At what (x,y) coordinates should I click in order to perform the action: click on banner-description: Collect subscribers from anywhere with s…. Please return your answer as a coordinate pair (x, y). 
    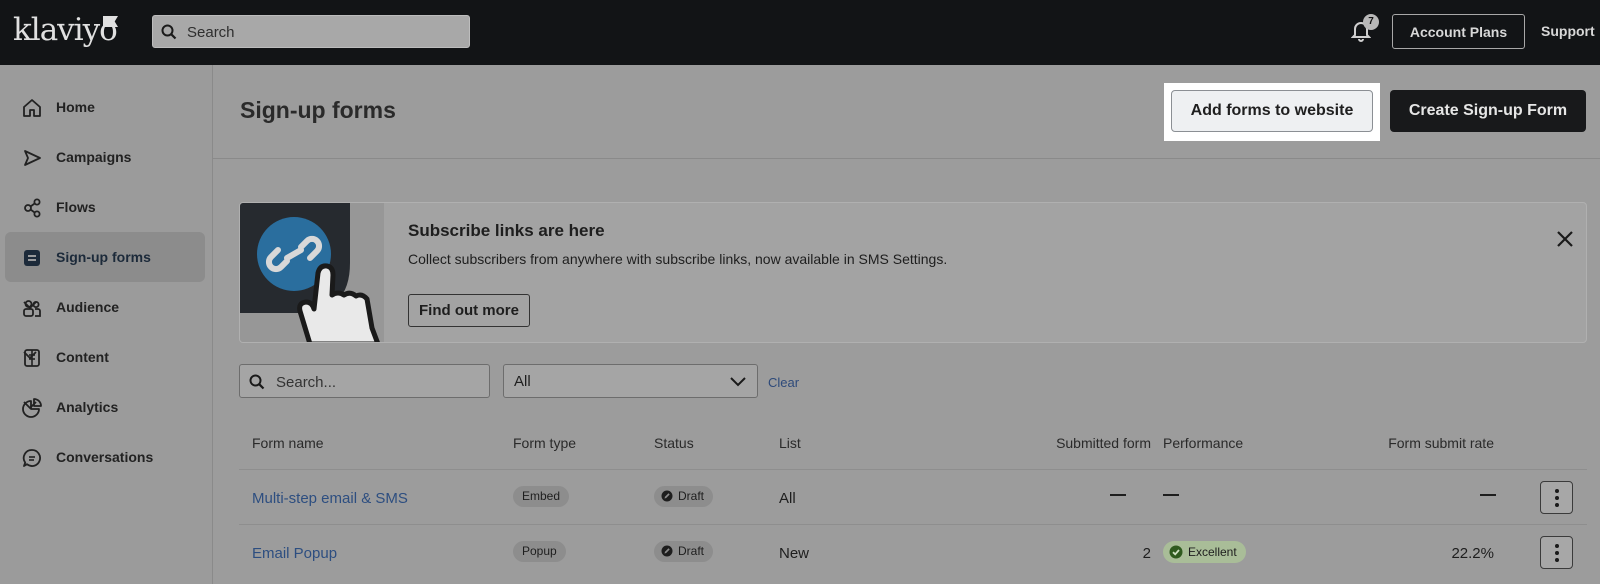
    Looking at the image, I should click on (678, 259).